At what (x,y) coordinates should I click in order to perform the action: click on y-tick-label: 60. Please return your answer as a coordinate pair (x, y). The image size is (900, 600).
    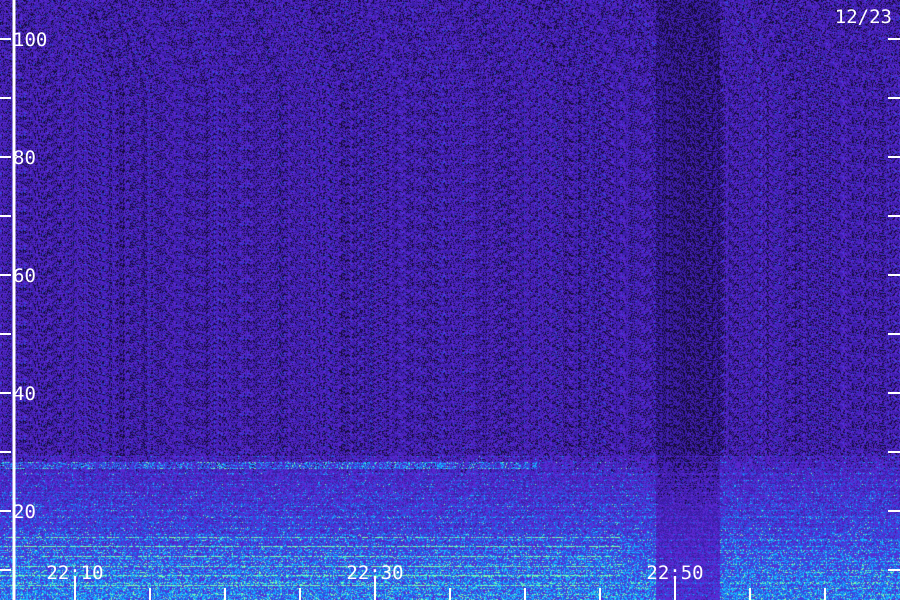
    Looking at the image, I should click on (24, 276).